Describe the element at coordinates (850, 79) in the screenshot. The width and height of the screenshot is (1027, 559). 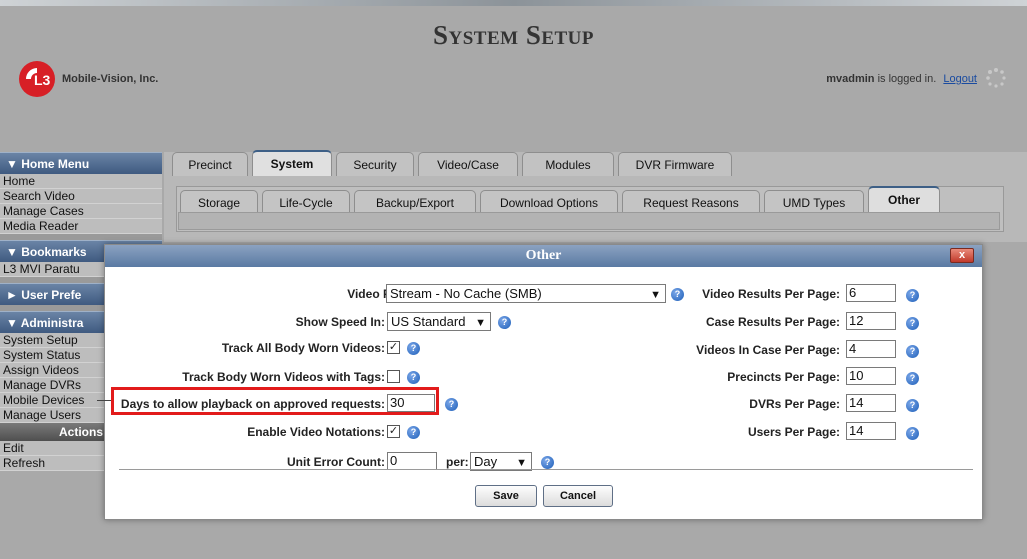
I see `username: mvadmin` at that location.